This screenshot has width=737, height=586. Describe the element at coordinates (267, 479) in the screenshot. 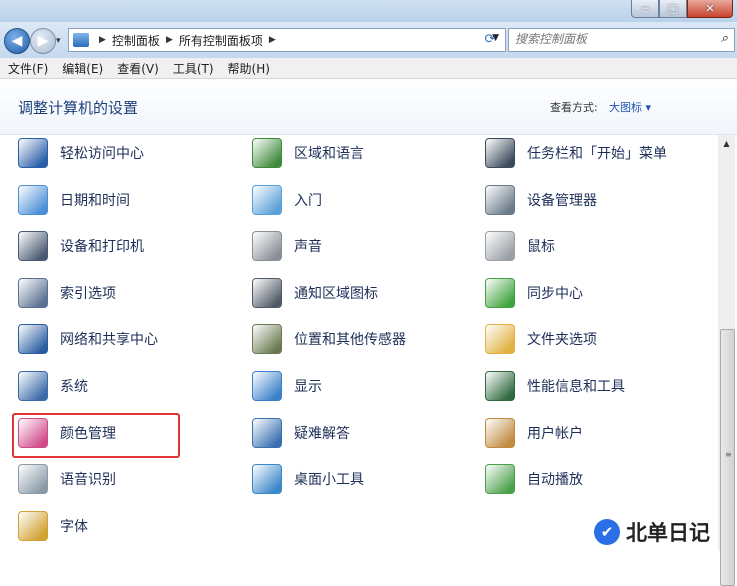

I see `gadgets-icon` at that location.